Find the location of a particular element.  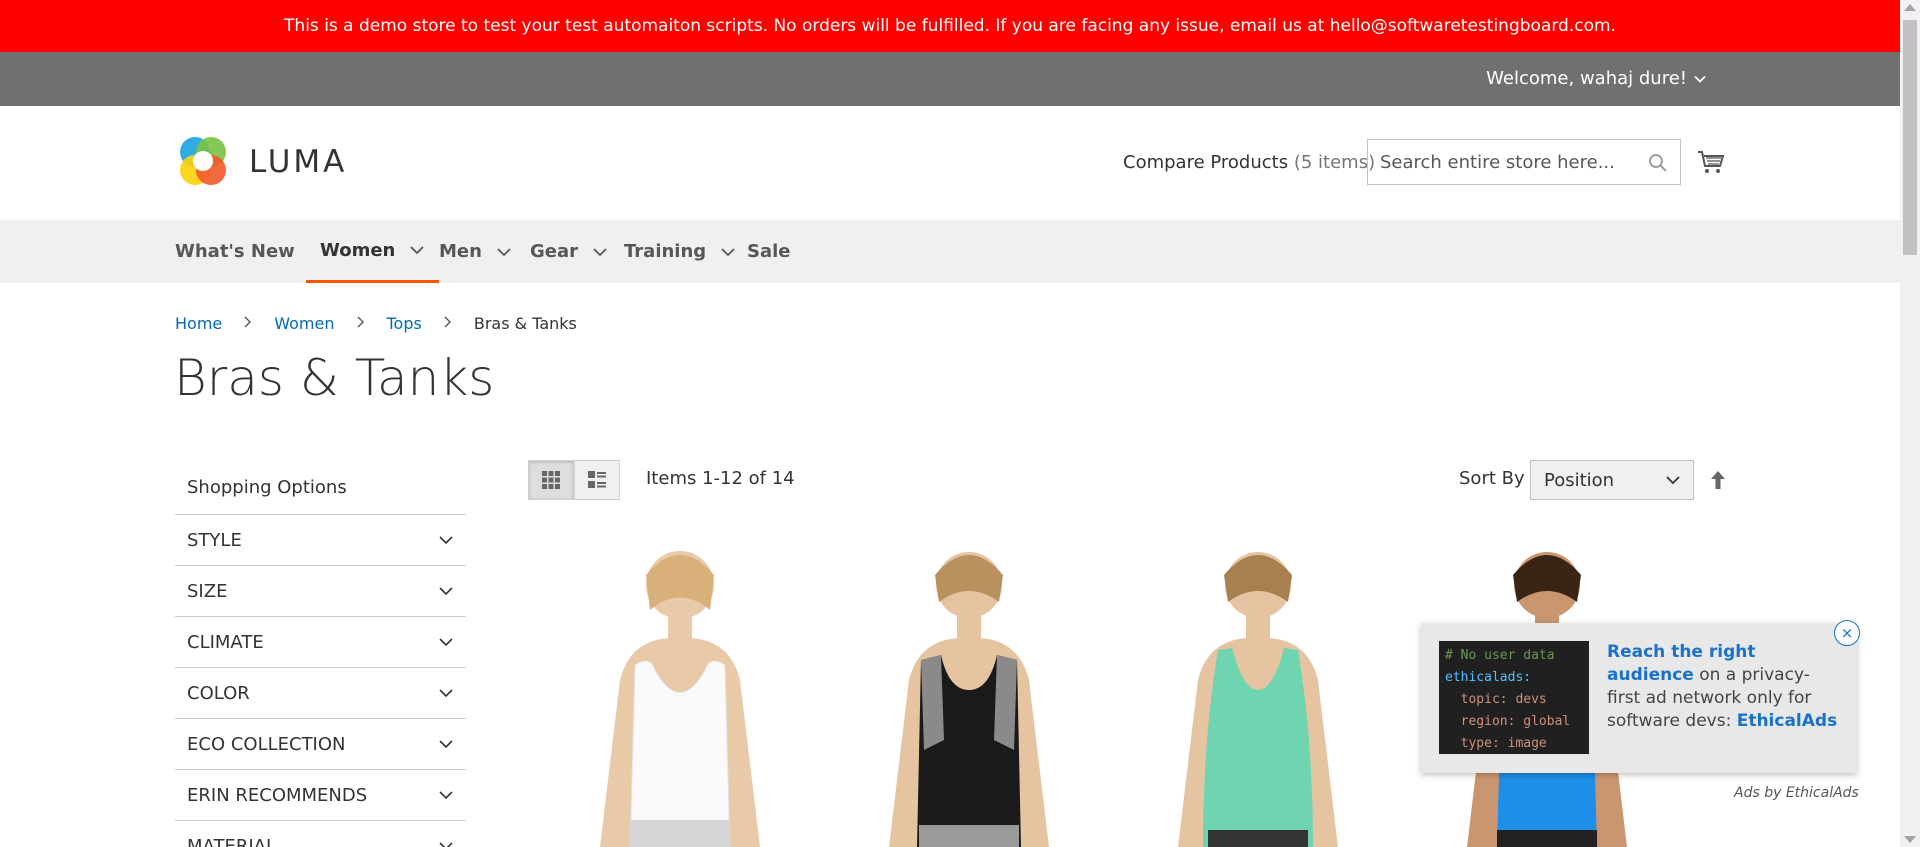

breadcrumb-women: Women is located at coordinates (304, 323).